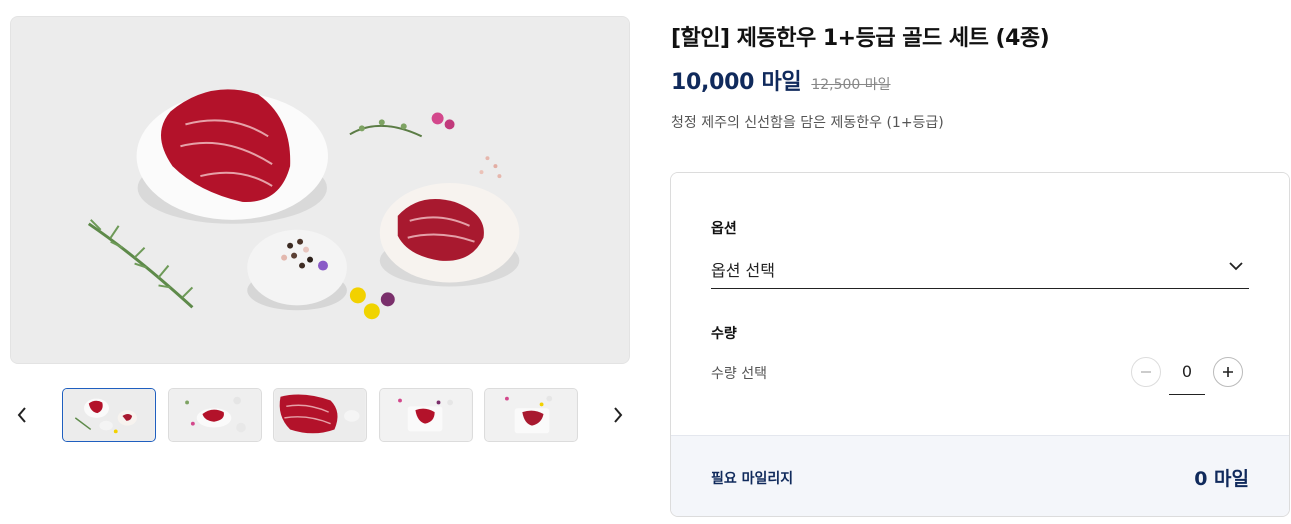  I want to click on quantity-input: 0, so click(1187, 377).